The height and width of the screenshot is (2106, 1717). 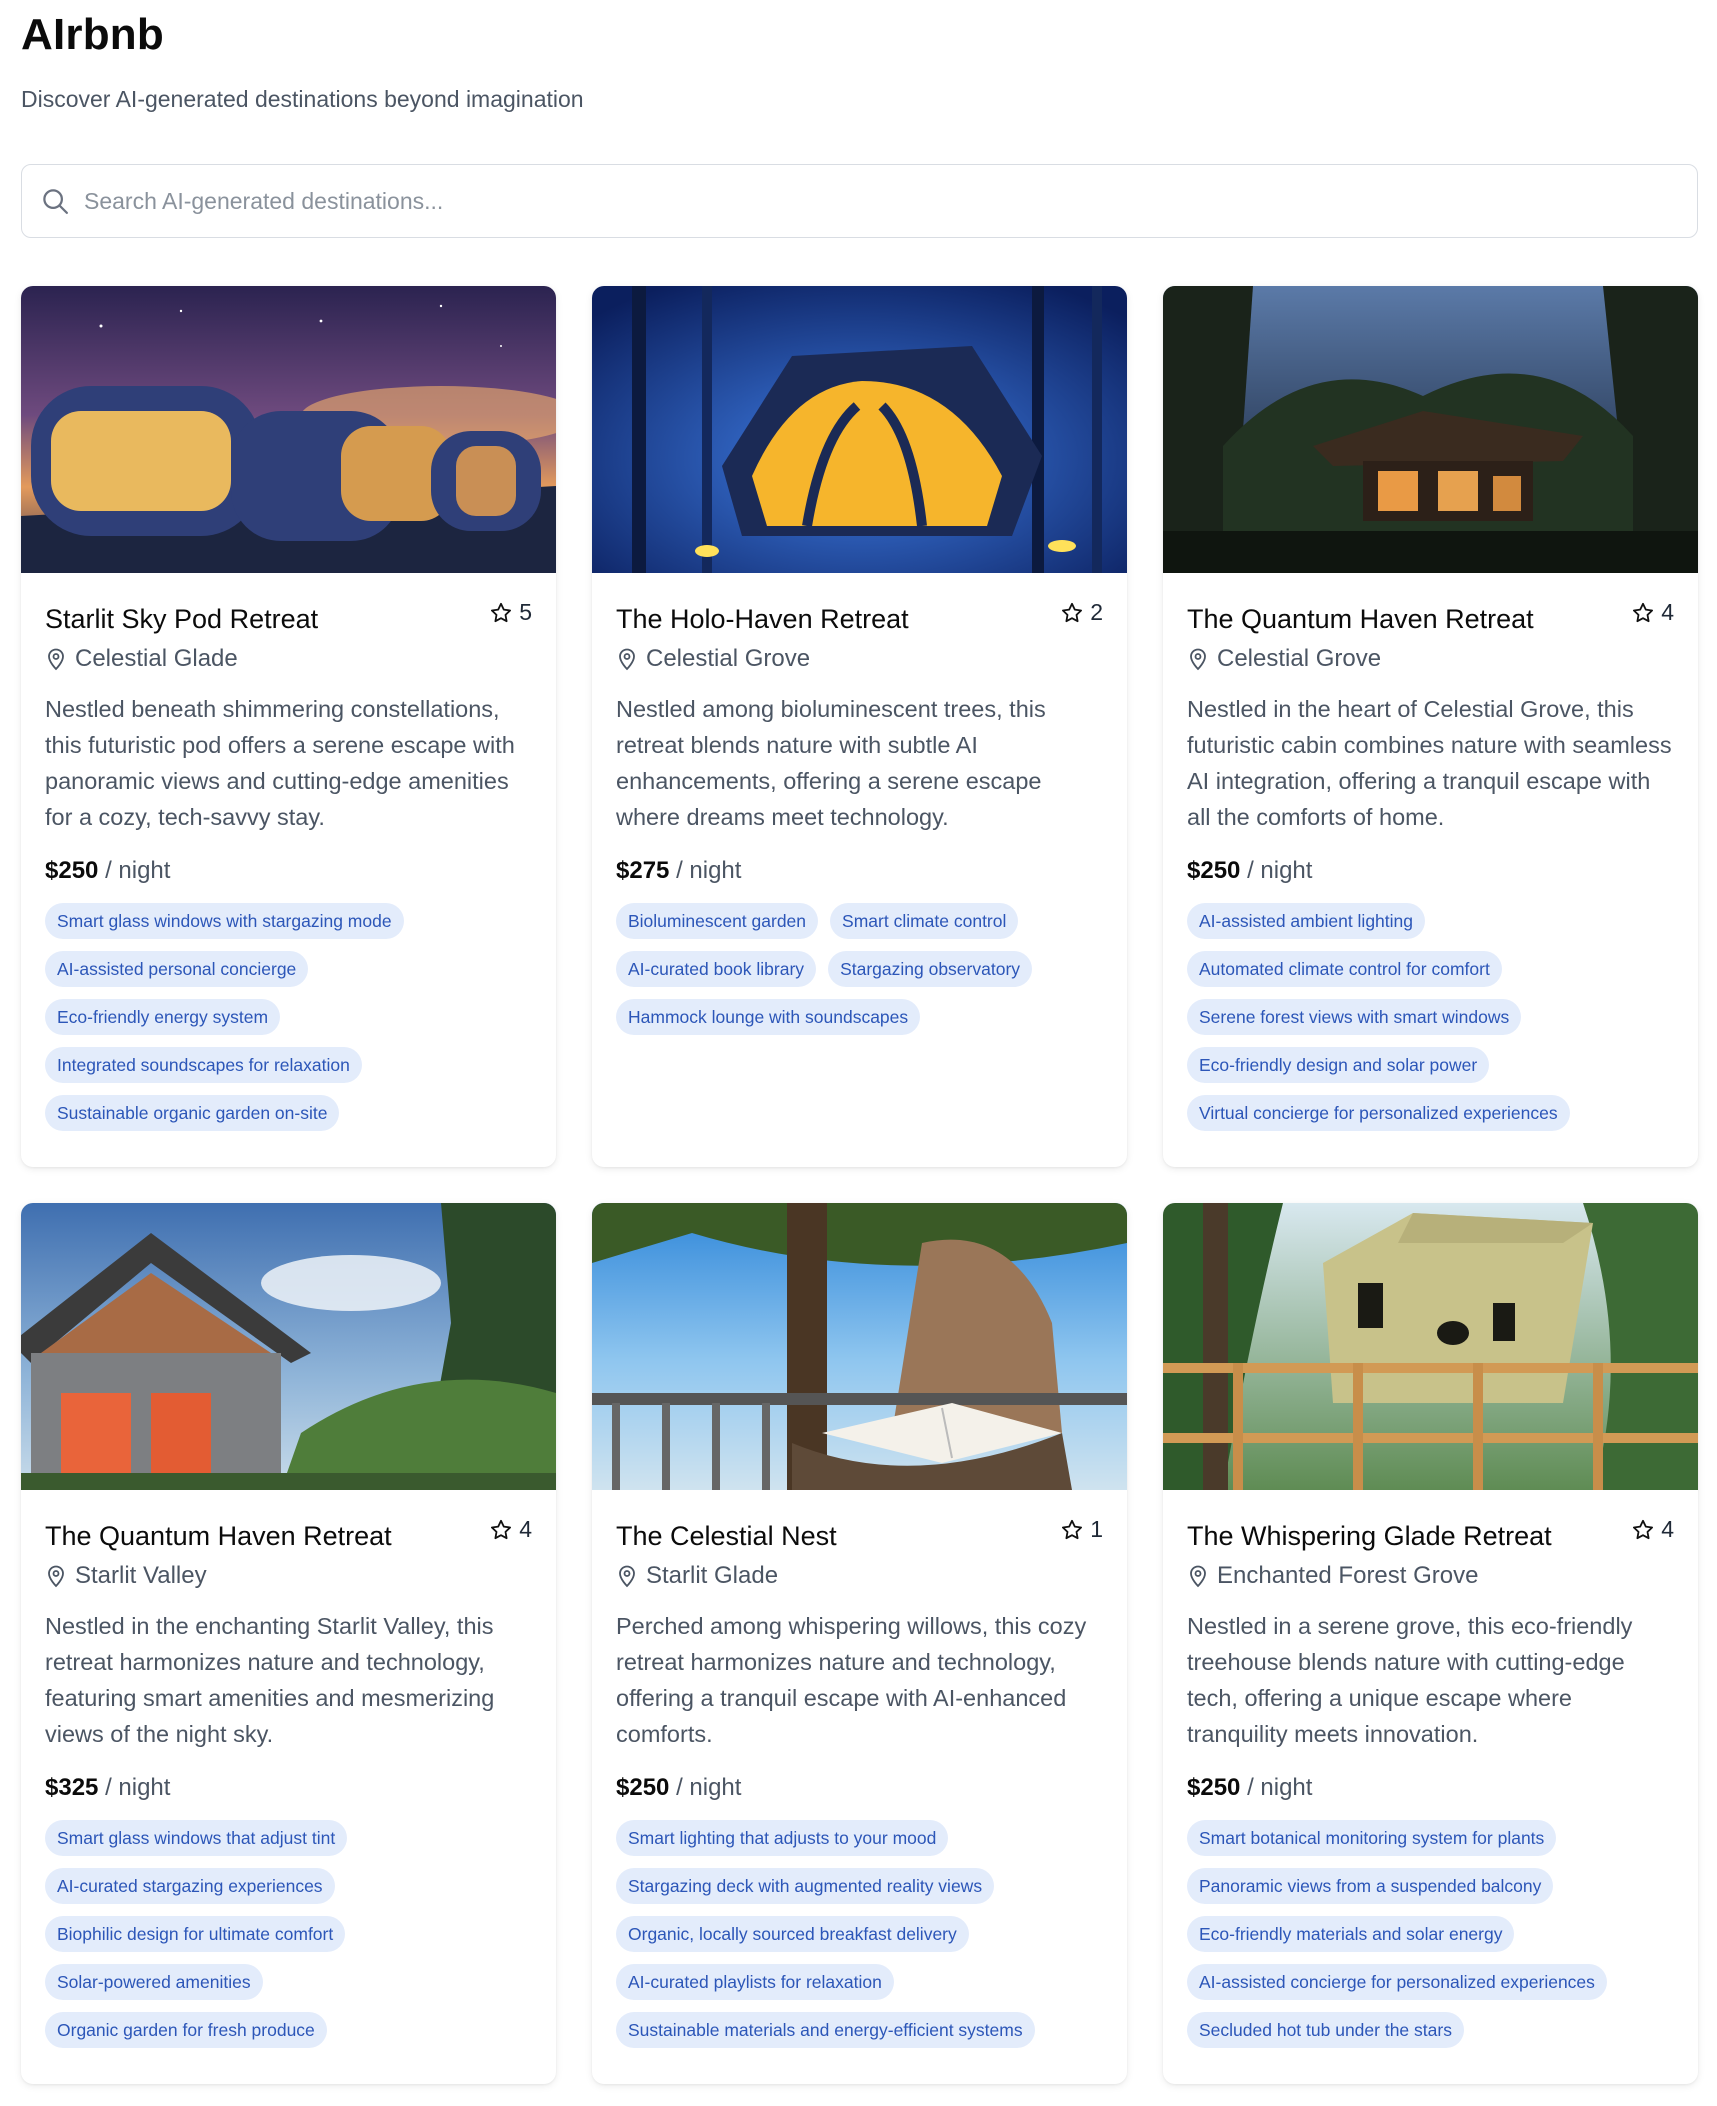 What do you see at coordinates (1351, 1934) in the screenshot?
I see `feature-tag: Eco-friendly materials and solar energy` at bounding box center [1351, 1934].